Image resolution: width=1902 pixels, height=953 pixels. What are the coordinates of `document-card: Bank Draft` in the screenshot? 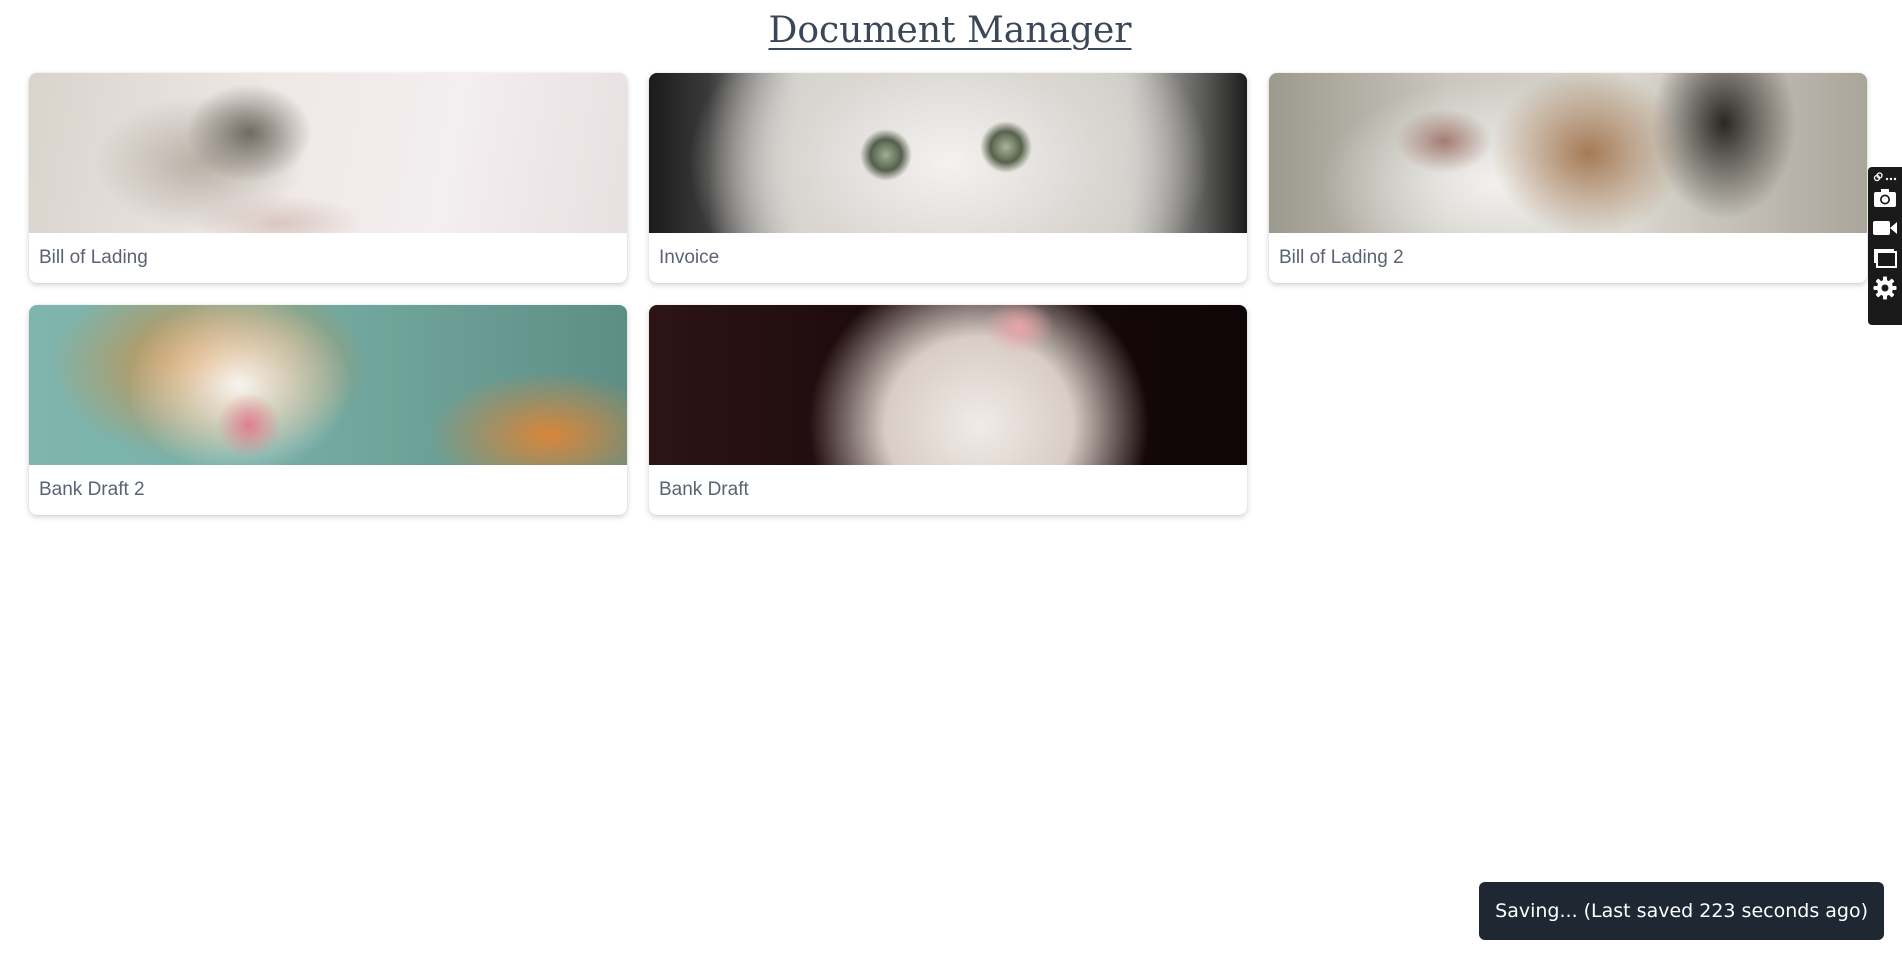 It's located at (948, 410).